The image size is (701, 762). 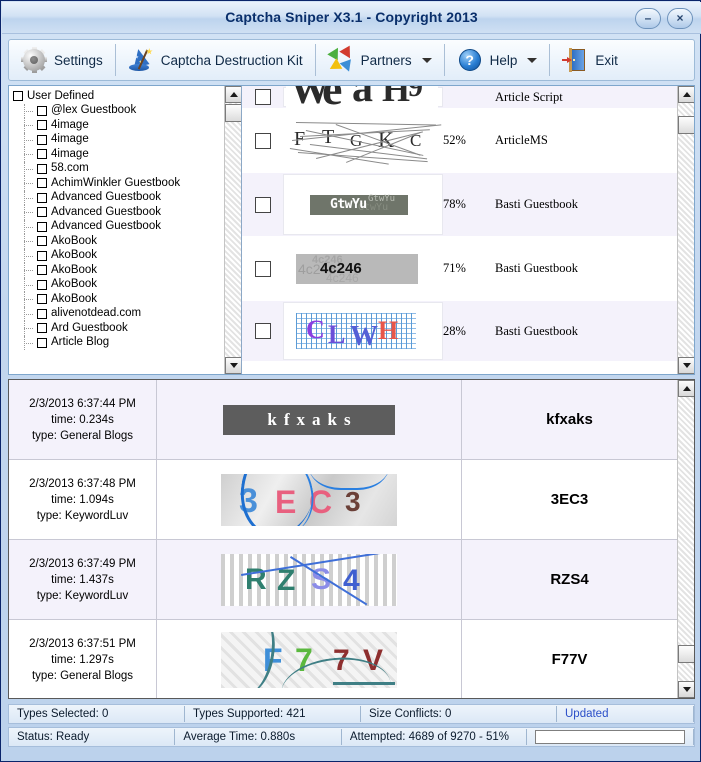 I want to click on tree-item: Ard Guestbook, so click(x=118, y=328).